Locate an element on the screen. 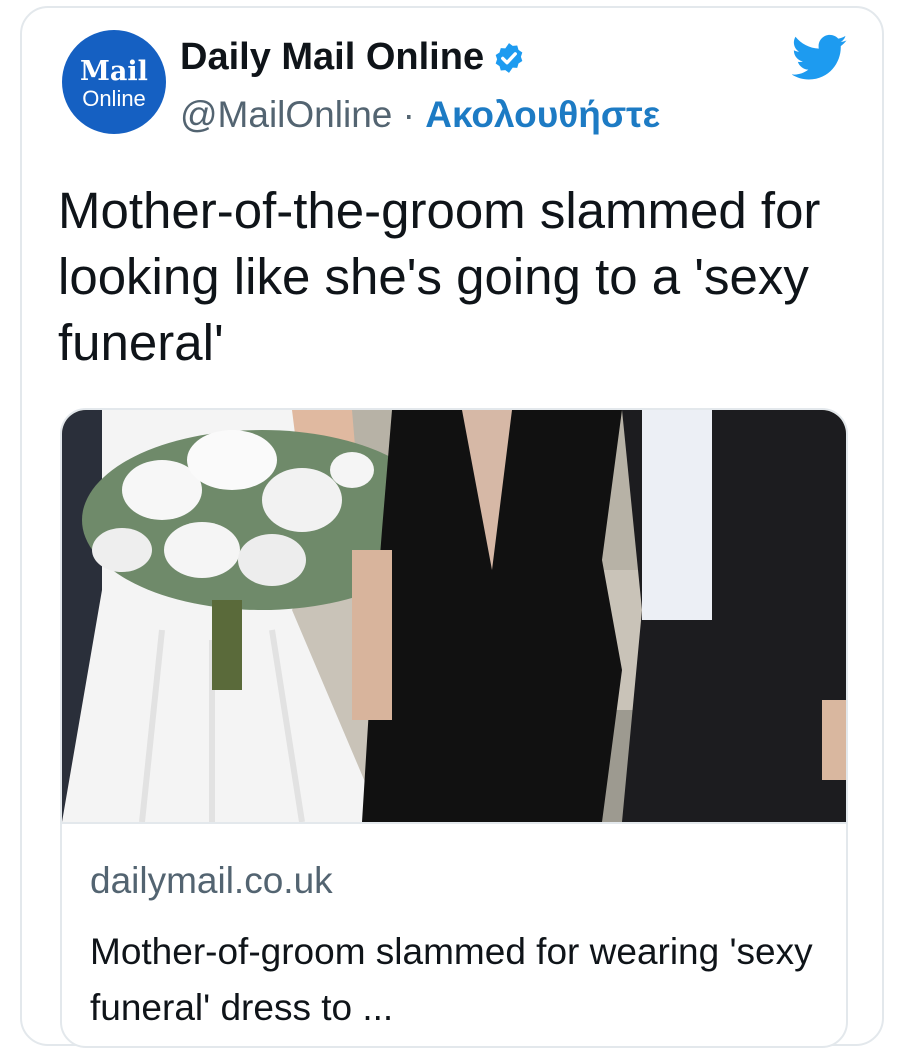 The height and width of the screenshot is (1048, 904). display-name: Daily Mail Online is located at coordinates (332, 57).